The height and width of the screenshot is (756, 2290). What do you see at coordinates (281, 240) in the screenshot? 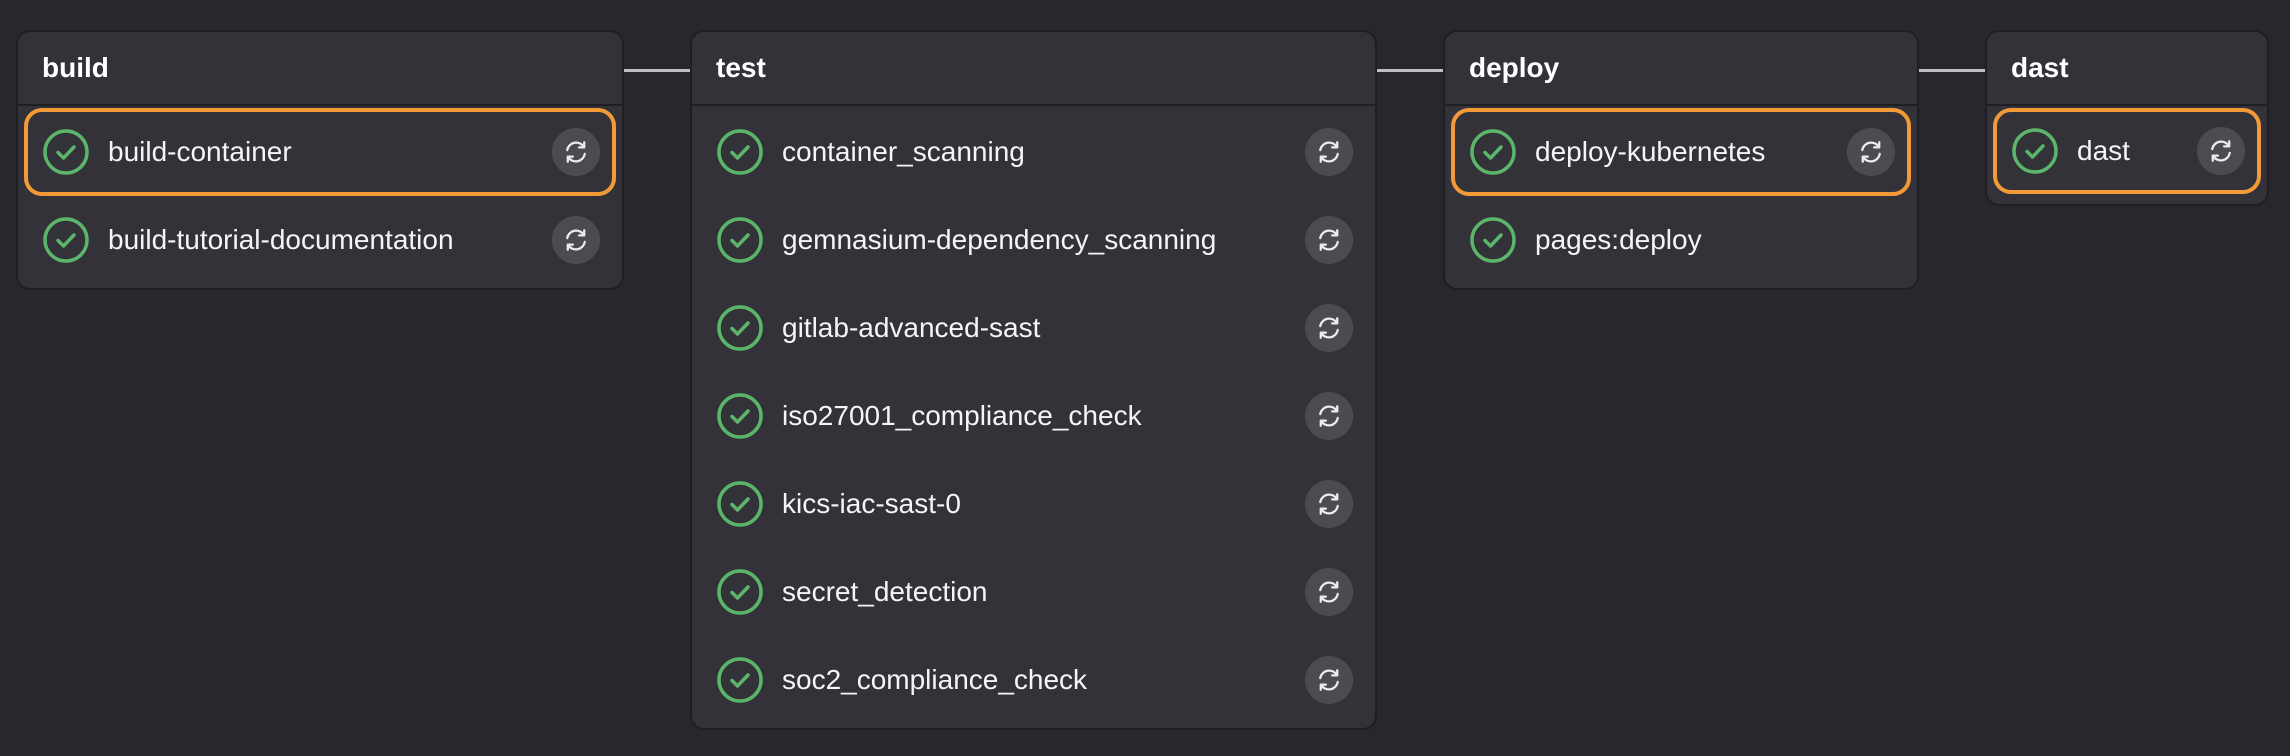
I see `job-name: build-tutorial-documentation` at bounding box center [281, 240].